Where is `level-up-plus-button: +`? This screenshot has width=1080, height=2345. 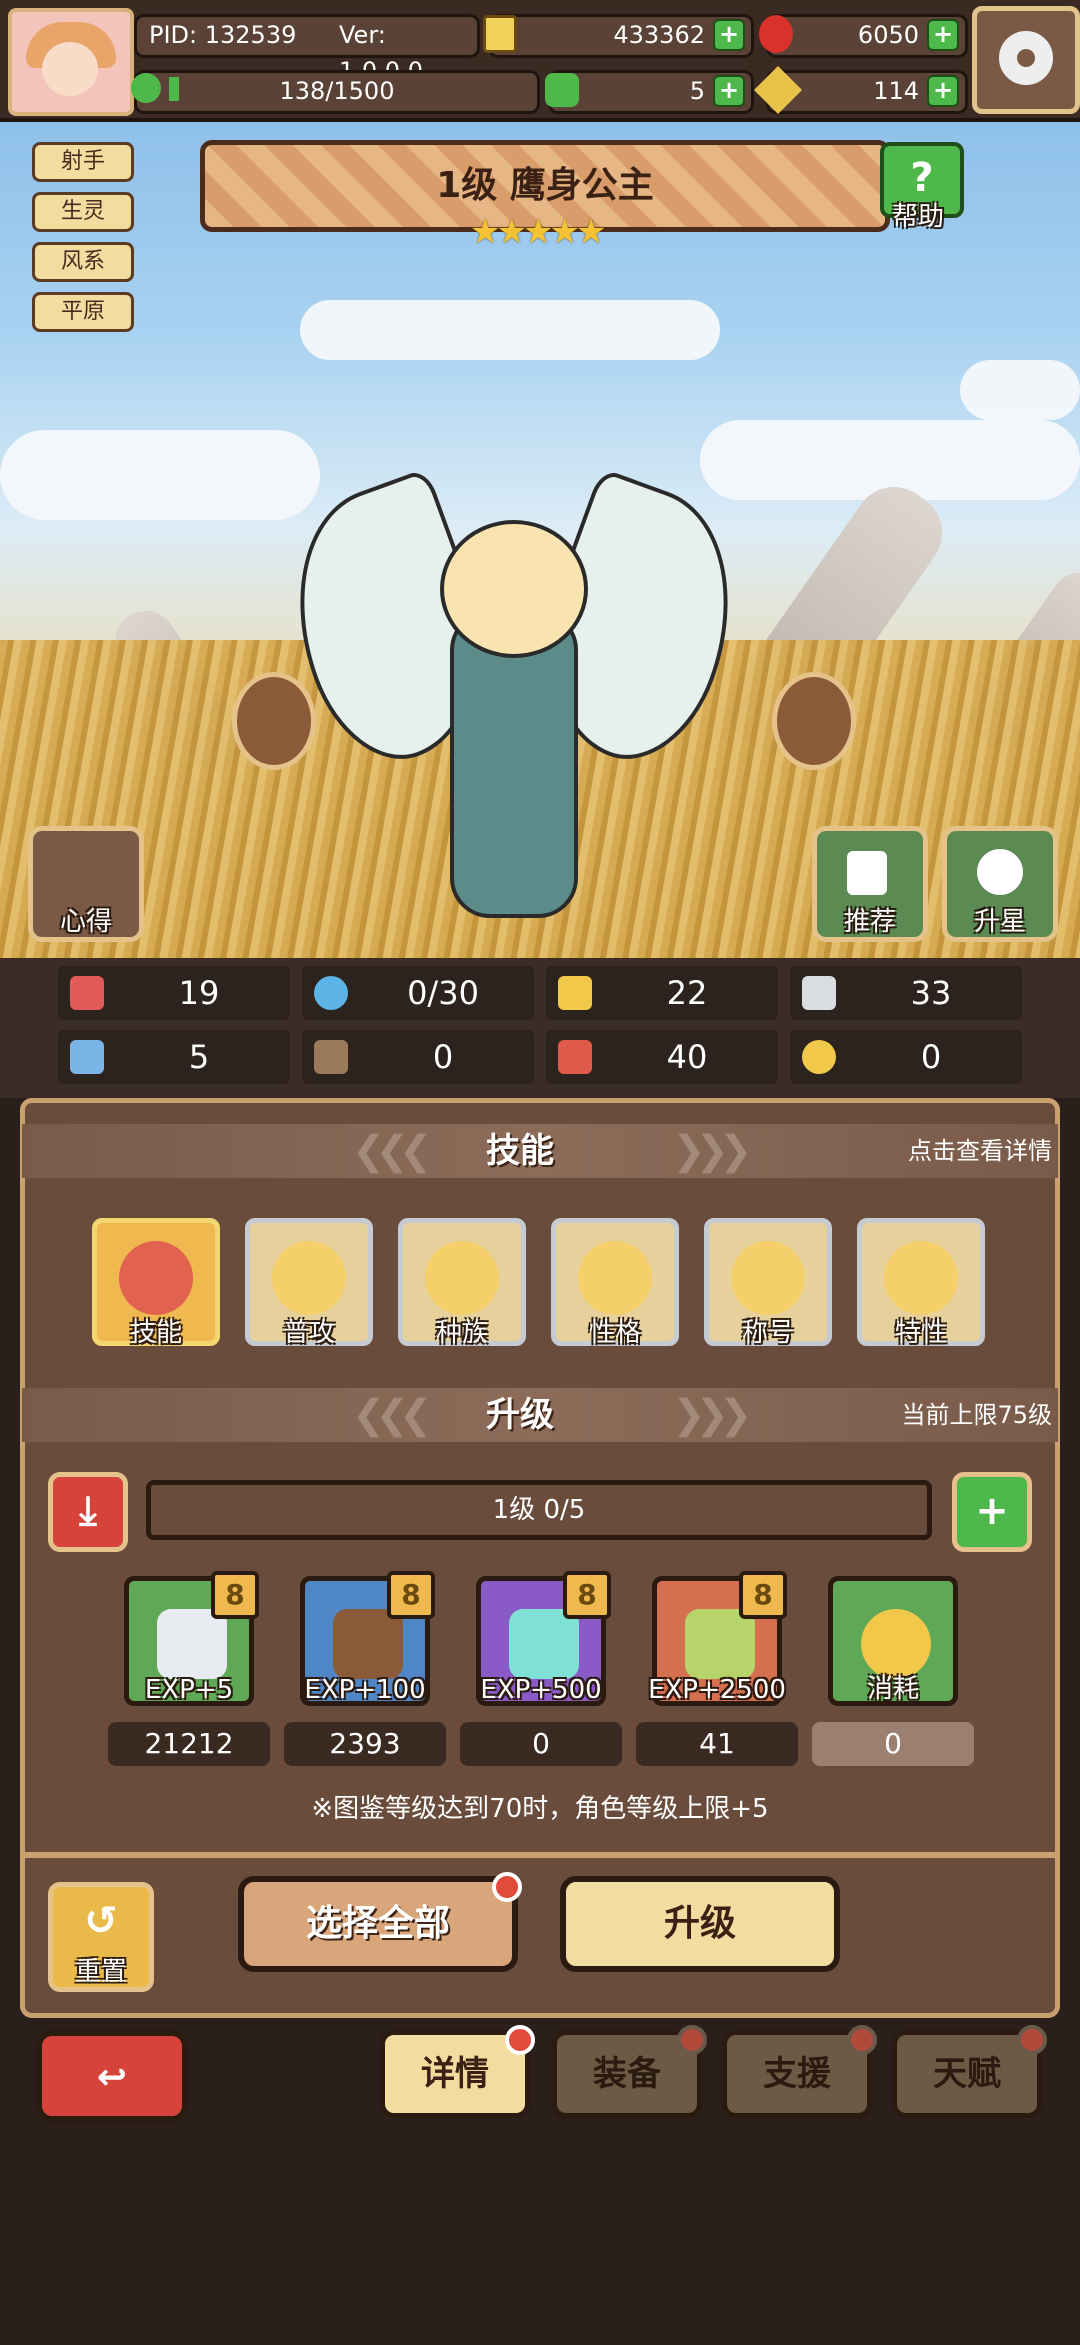
level-up-plus-button: + is located at coordinates (992, 1512).